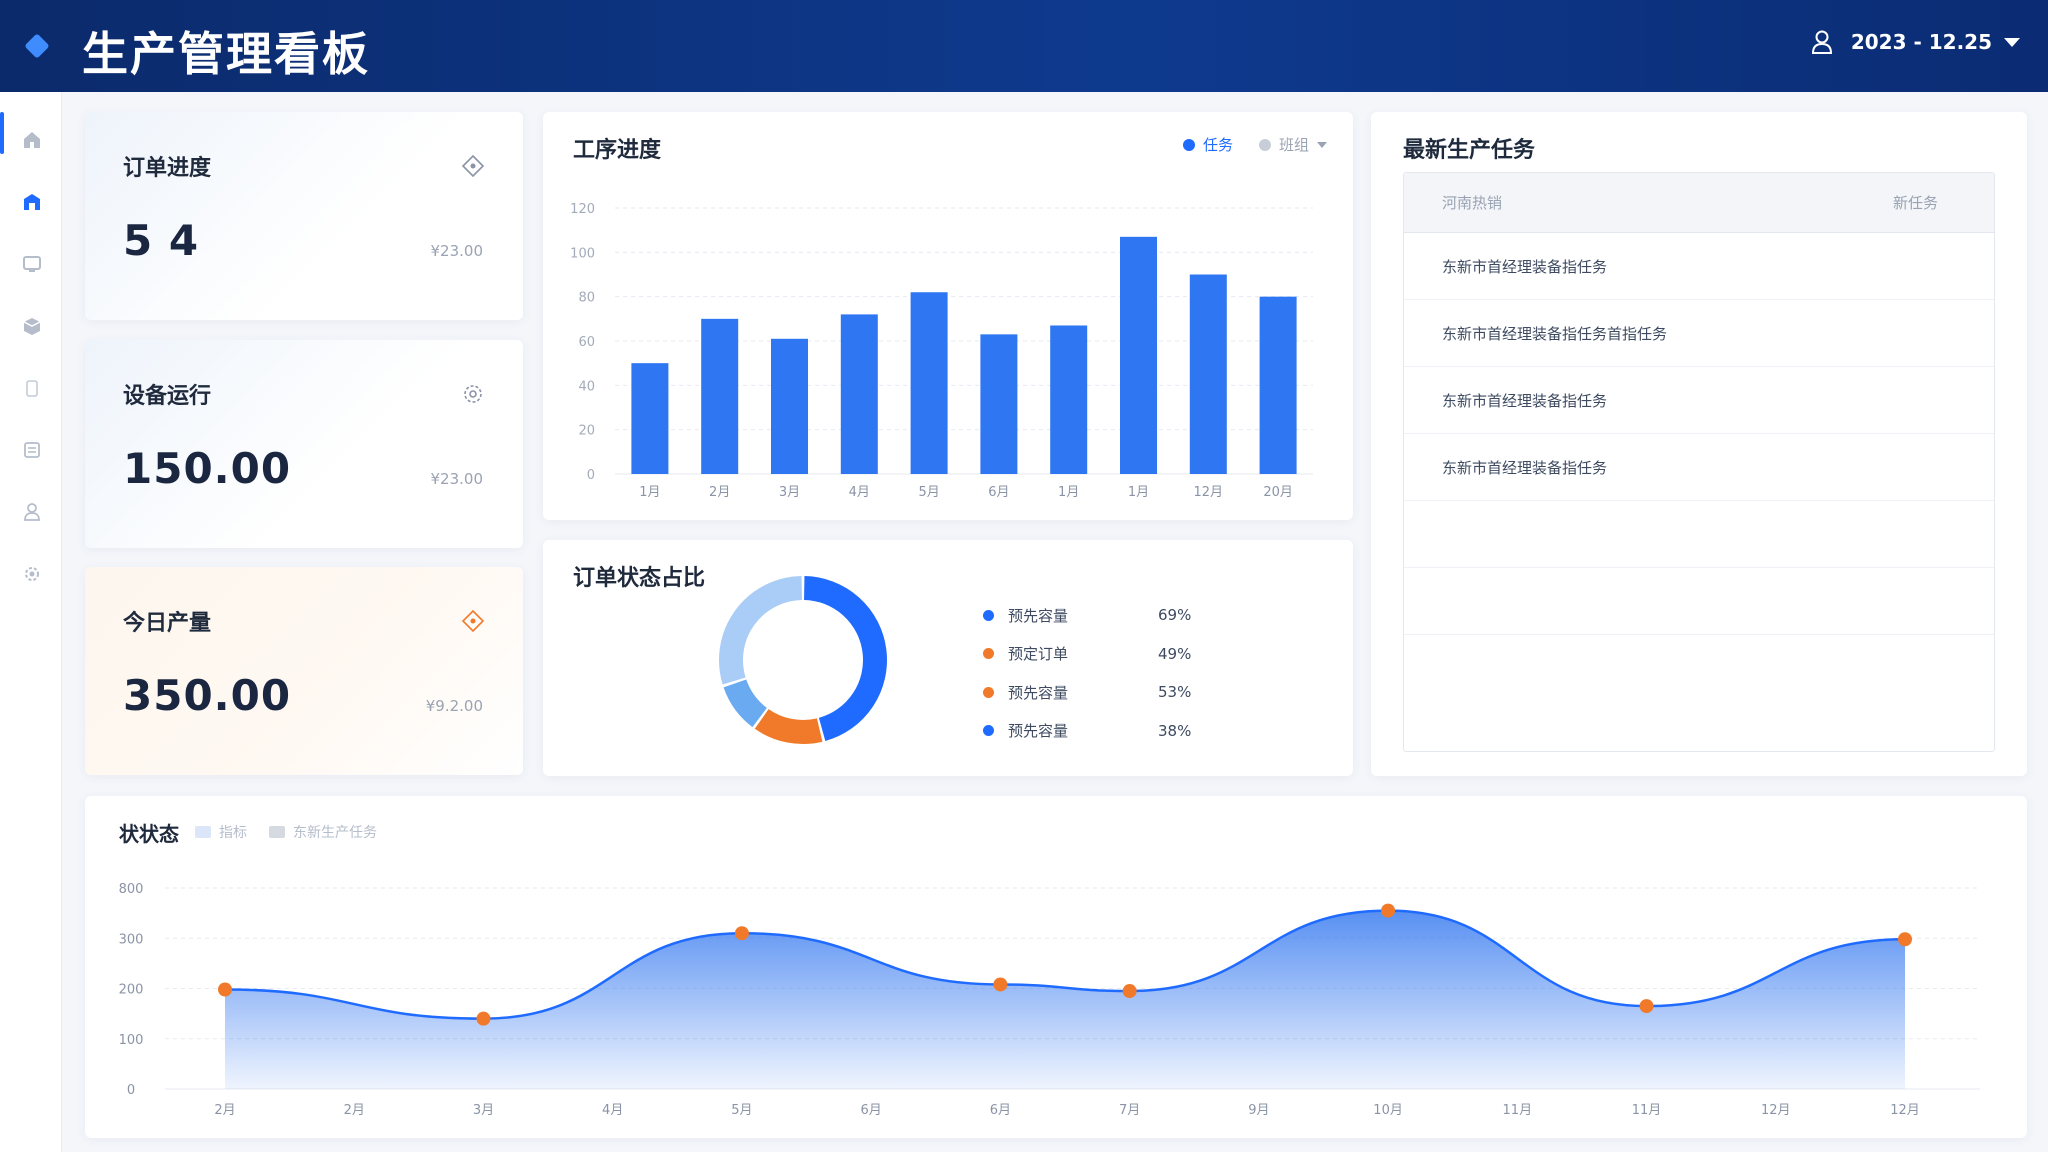  I want to click on legend-row: 预先容量 53%, so click(1103, 692).